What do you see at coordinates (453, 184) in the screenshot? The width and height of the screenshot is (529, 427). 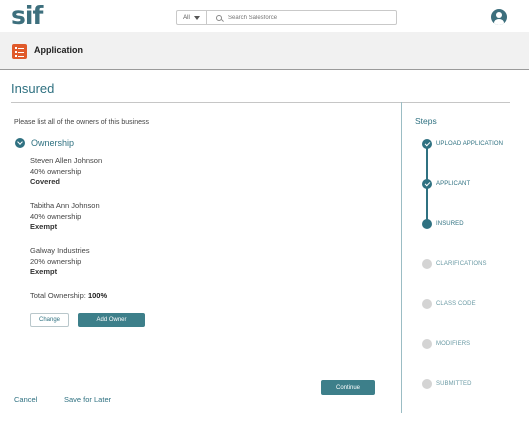 I see `step-label: APPLICANT` at bounding box center [453, 184].